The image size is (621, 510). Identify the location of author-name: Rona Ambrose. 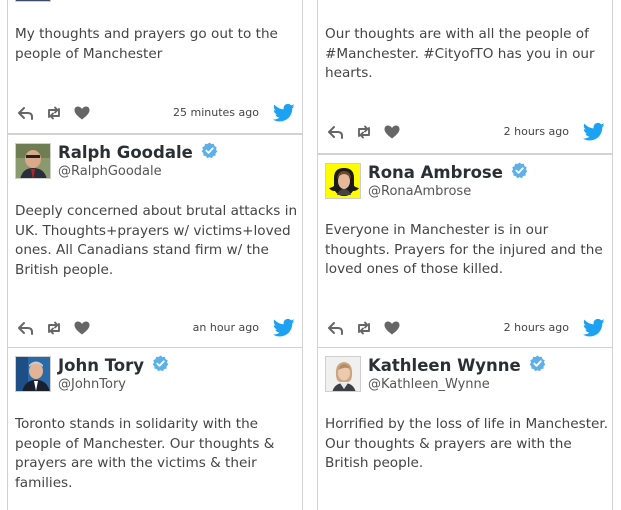
(435, 172).